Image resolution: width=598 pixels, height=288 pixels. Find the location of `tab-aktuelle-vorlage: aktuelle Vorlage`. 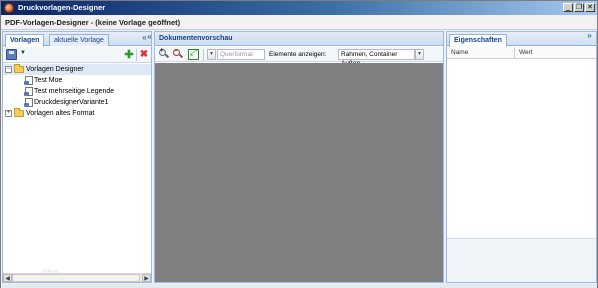

tab-aktuelle-vorlage: aktuelle Vorlage is located at coordinates (79, 40).